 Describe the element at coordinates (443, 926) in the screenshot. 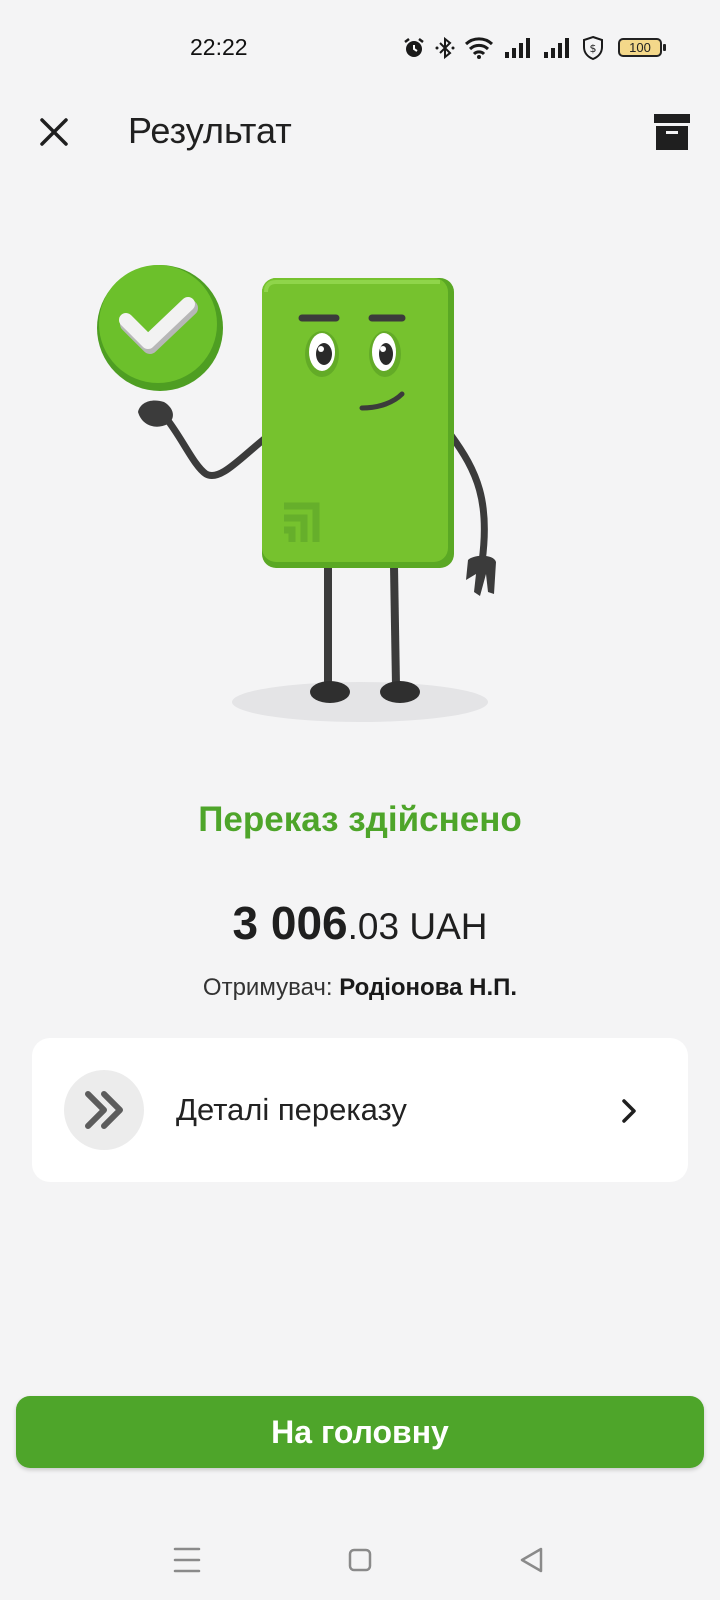

I see `amount-currency: UAH` at that location.